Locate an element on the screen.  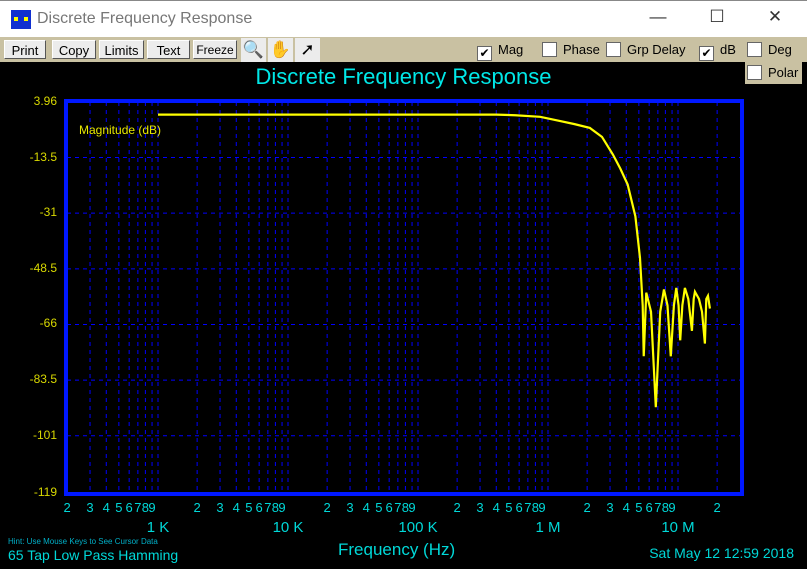
y-tick-label: -31 is located at coordinates (48, 212).